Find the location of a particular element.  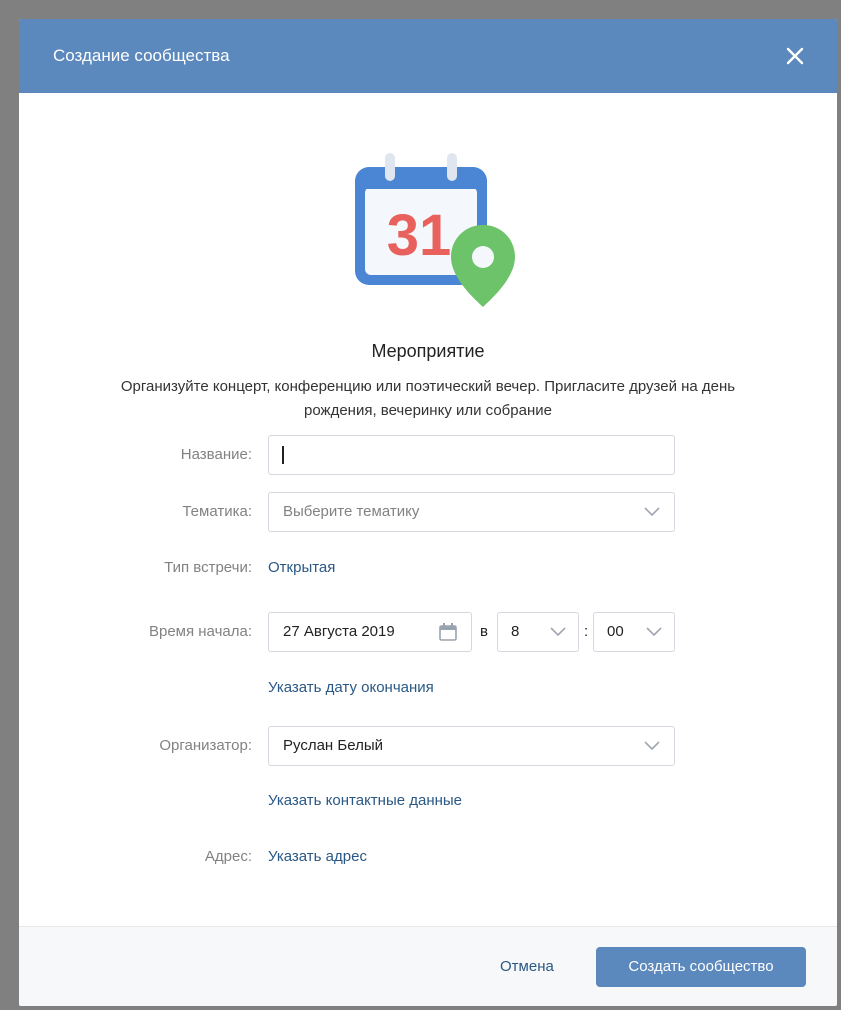

hour-value: 8 is located at coordinates (515, 631).